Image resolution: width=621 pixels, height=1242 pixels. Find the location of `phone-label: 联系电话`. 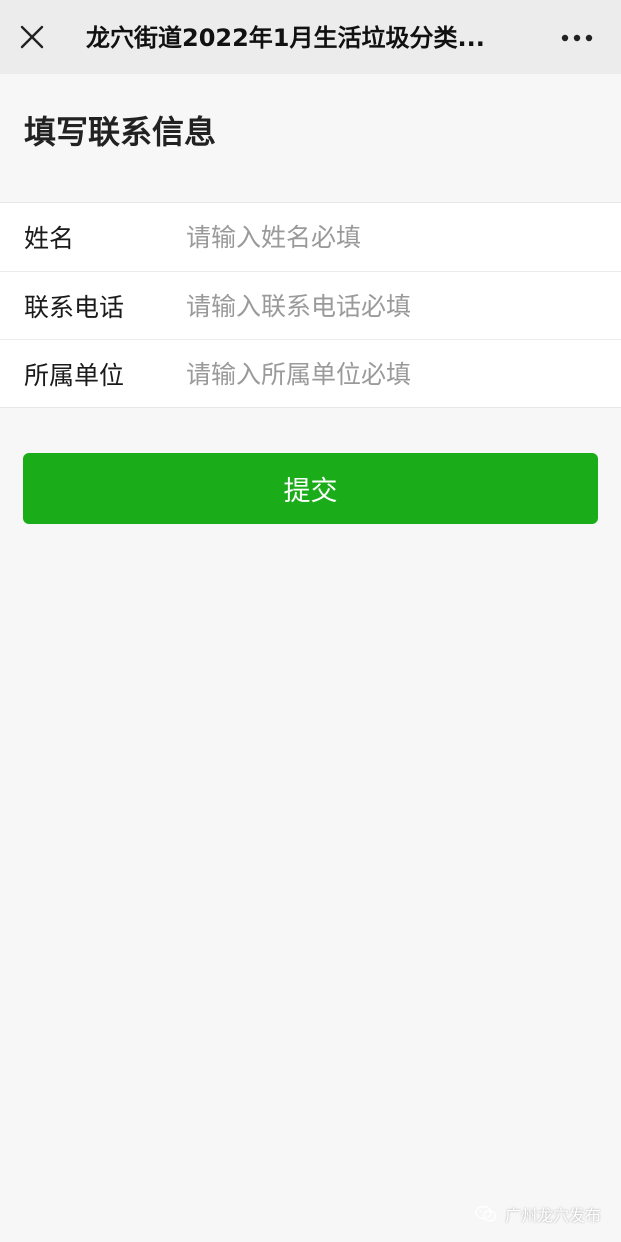

phone-label: 联系电话 is located at coordinates (74, 307).